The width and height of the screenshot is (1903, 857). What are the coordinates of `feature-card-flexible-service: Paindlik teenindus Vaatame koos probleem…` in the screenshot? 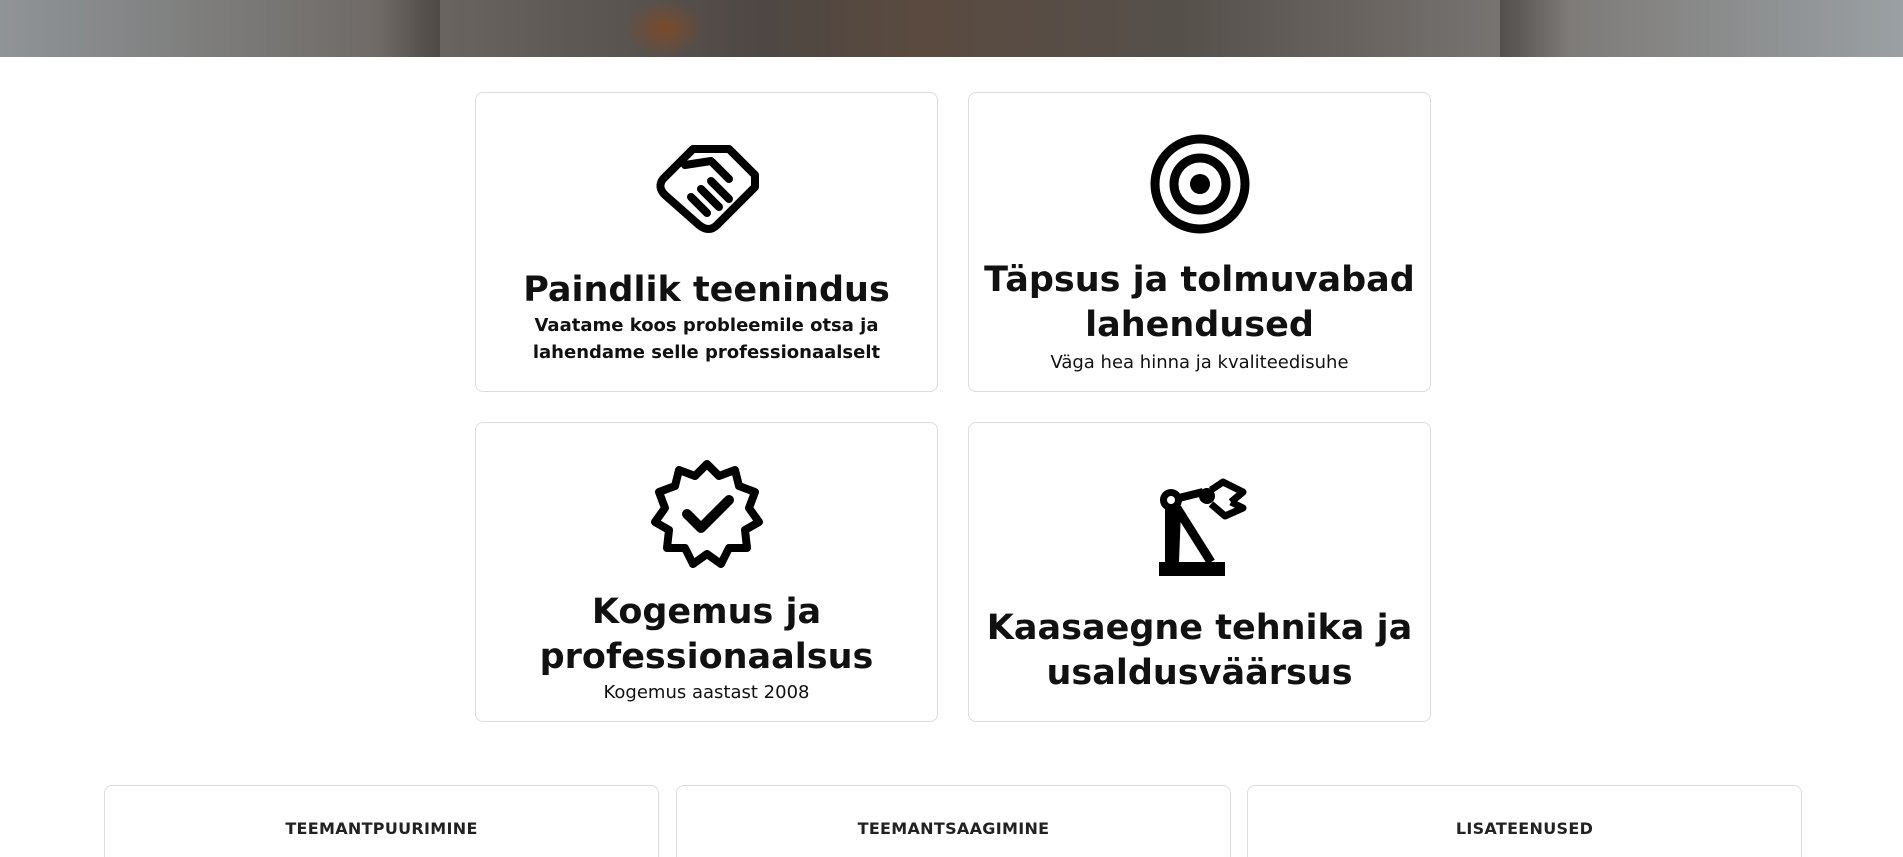 It's located at (706, 242).